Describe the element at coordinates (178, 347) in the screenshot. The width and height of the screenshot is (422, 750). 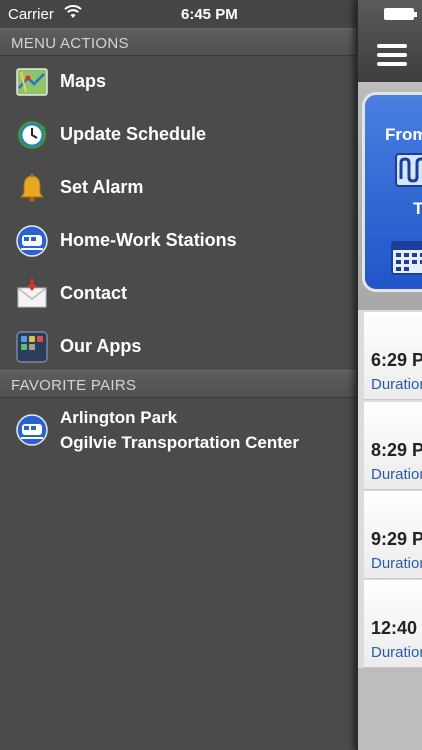
I see `menu-item-our-apps: Our Apps` at that location.